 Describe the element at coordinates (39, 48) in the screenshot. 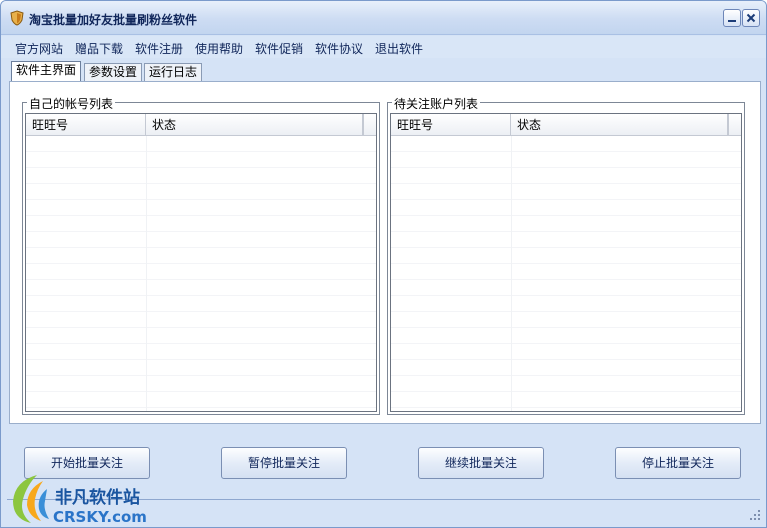

I see `menu-official-site: 官方网站` at that location.